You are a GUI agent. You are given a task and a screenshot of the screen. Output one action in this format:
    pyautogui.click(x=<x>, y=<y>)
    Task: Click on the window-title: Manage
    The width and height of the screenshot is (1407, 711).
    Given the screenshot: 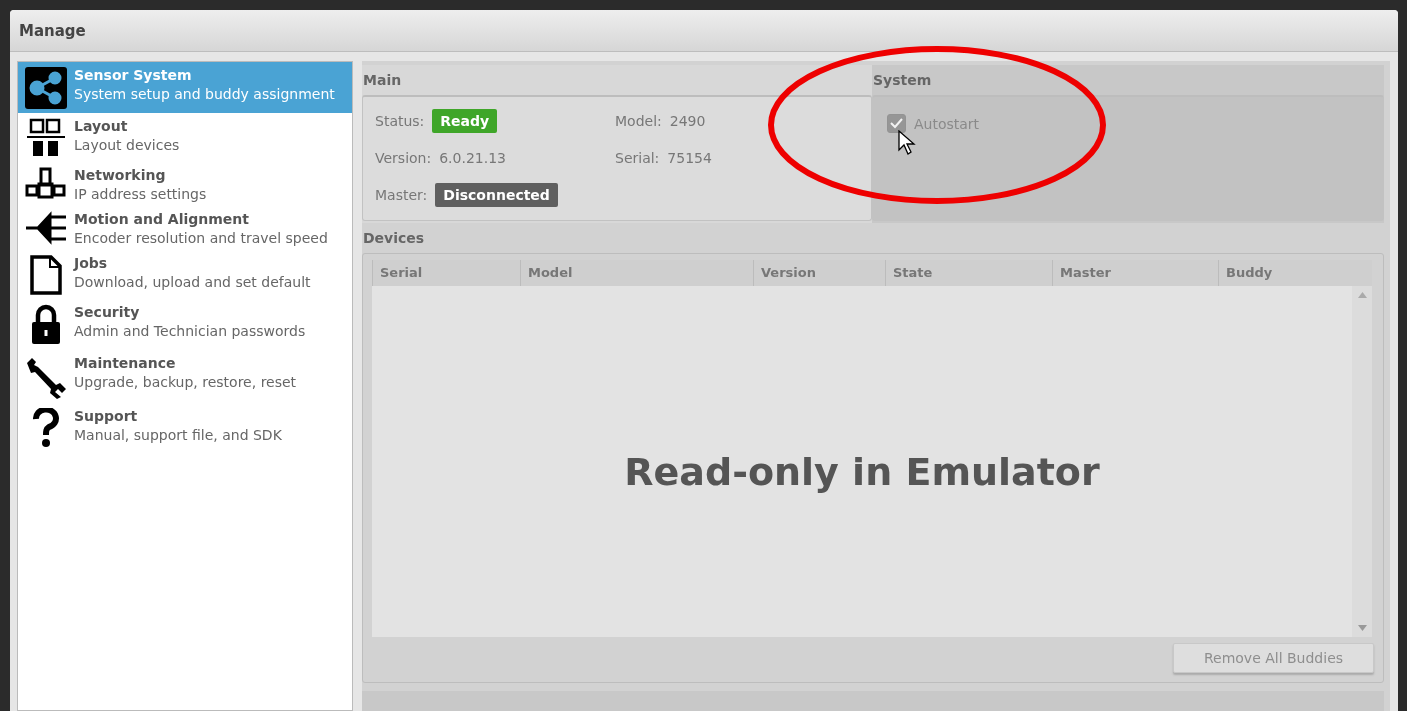 What is the action you would take?
    pyautogui.click(x=52, y=30)
    